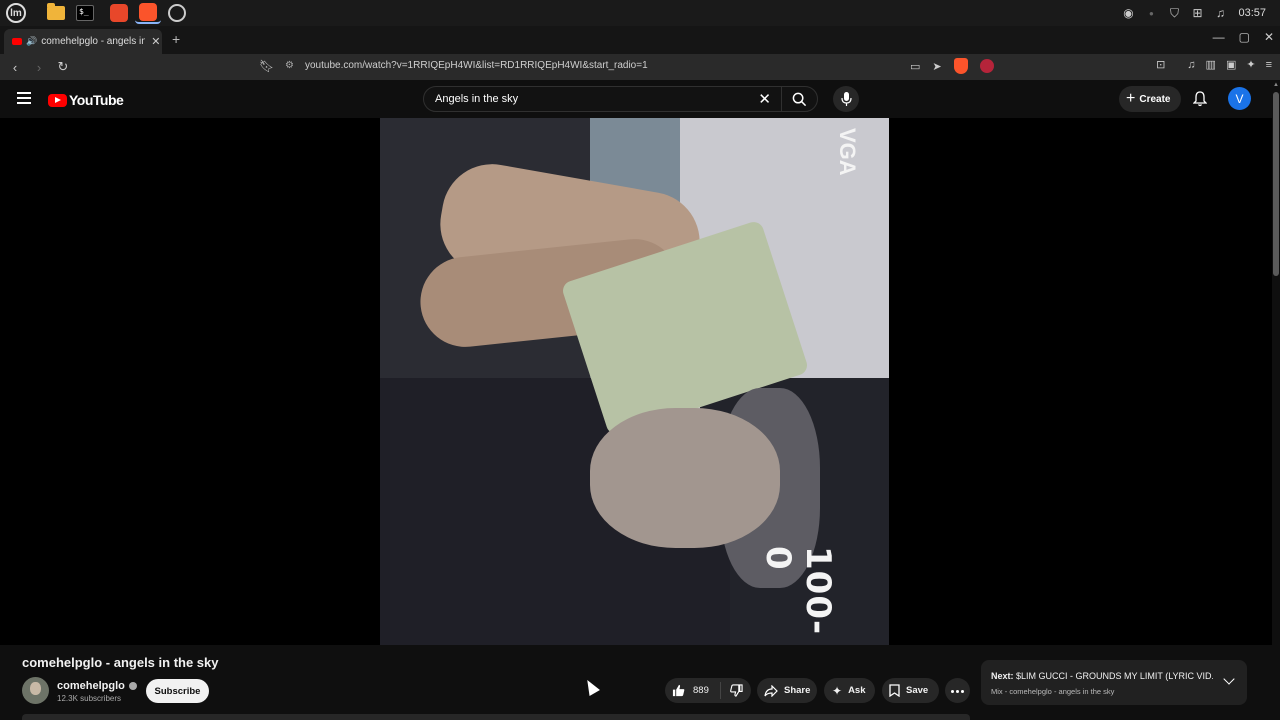 Image resolution: width=1280 pixels, height=720 pixels. I want to click on clear-search-icon: ✕, so click(764, 99).